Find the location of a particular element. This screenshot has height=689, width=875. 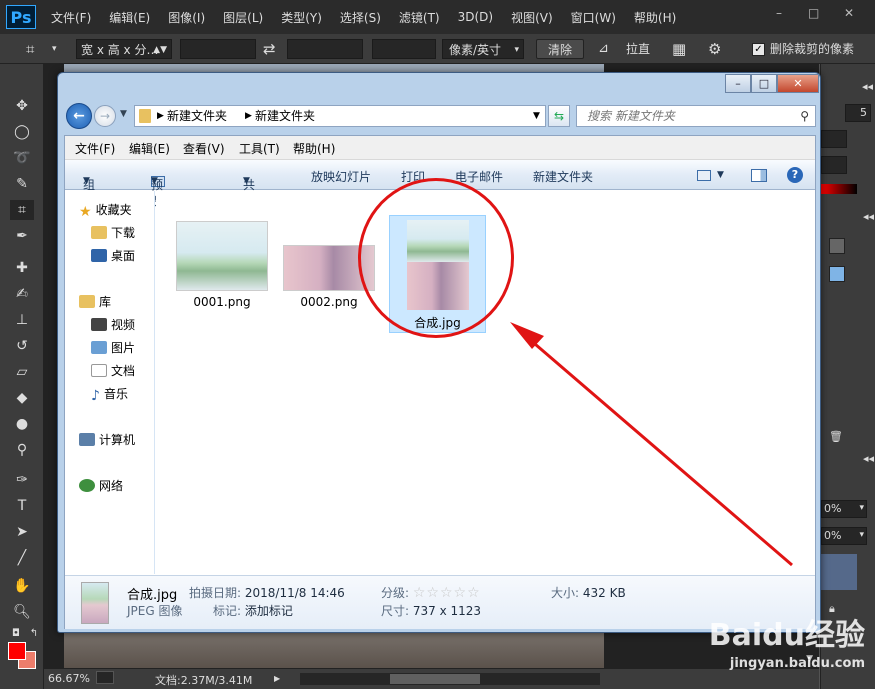

watermark-logo: Baidu经验 is located at coordinates (786, 635).